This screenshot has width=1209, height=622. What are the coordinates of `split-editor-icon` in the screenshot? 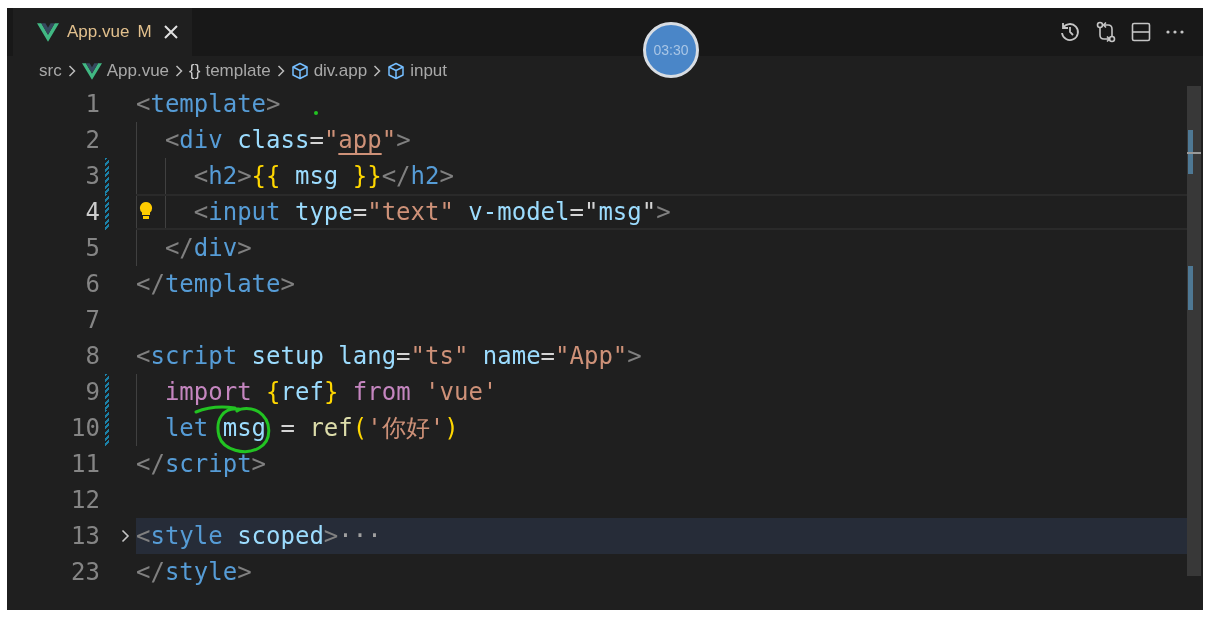 It's located at (1141, 32).